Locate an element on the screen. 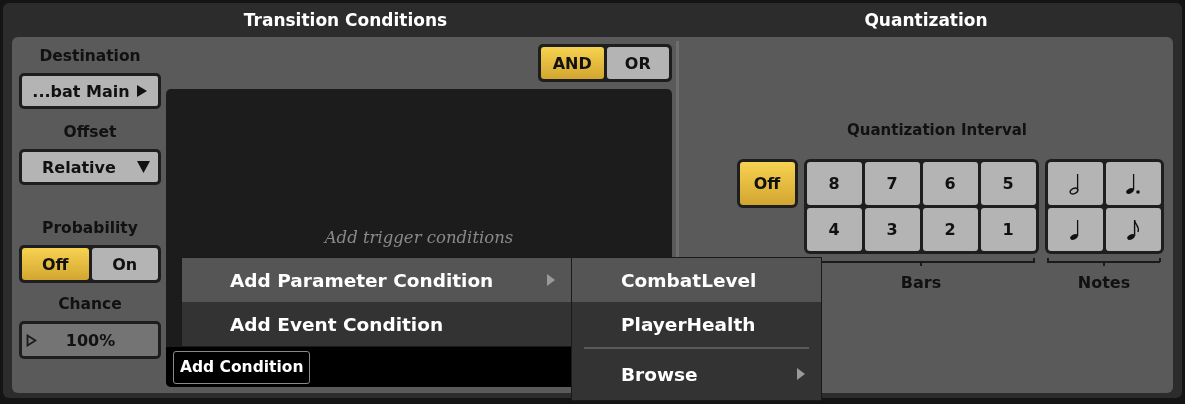 This screenshot has width=1185, height=404. bar-button: 7 is located at coordinates (892, 183).